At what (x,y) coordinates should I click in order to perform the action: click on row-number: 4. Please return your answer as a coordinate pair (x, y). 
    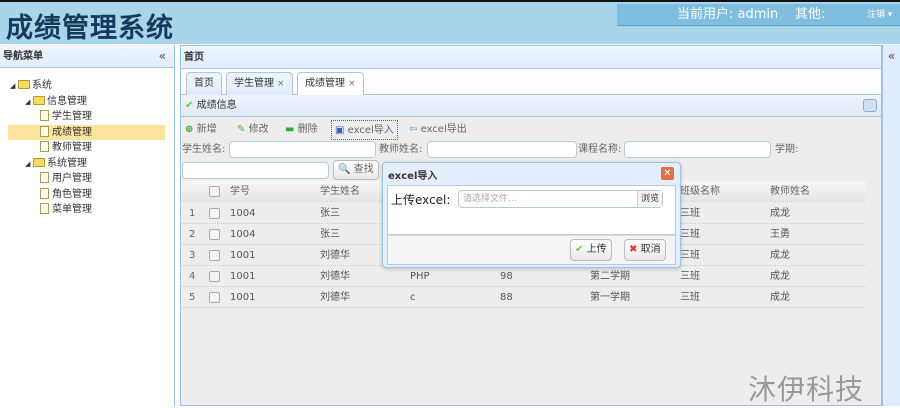
    Looking at the image, I should click on (192, 276).